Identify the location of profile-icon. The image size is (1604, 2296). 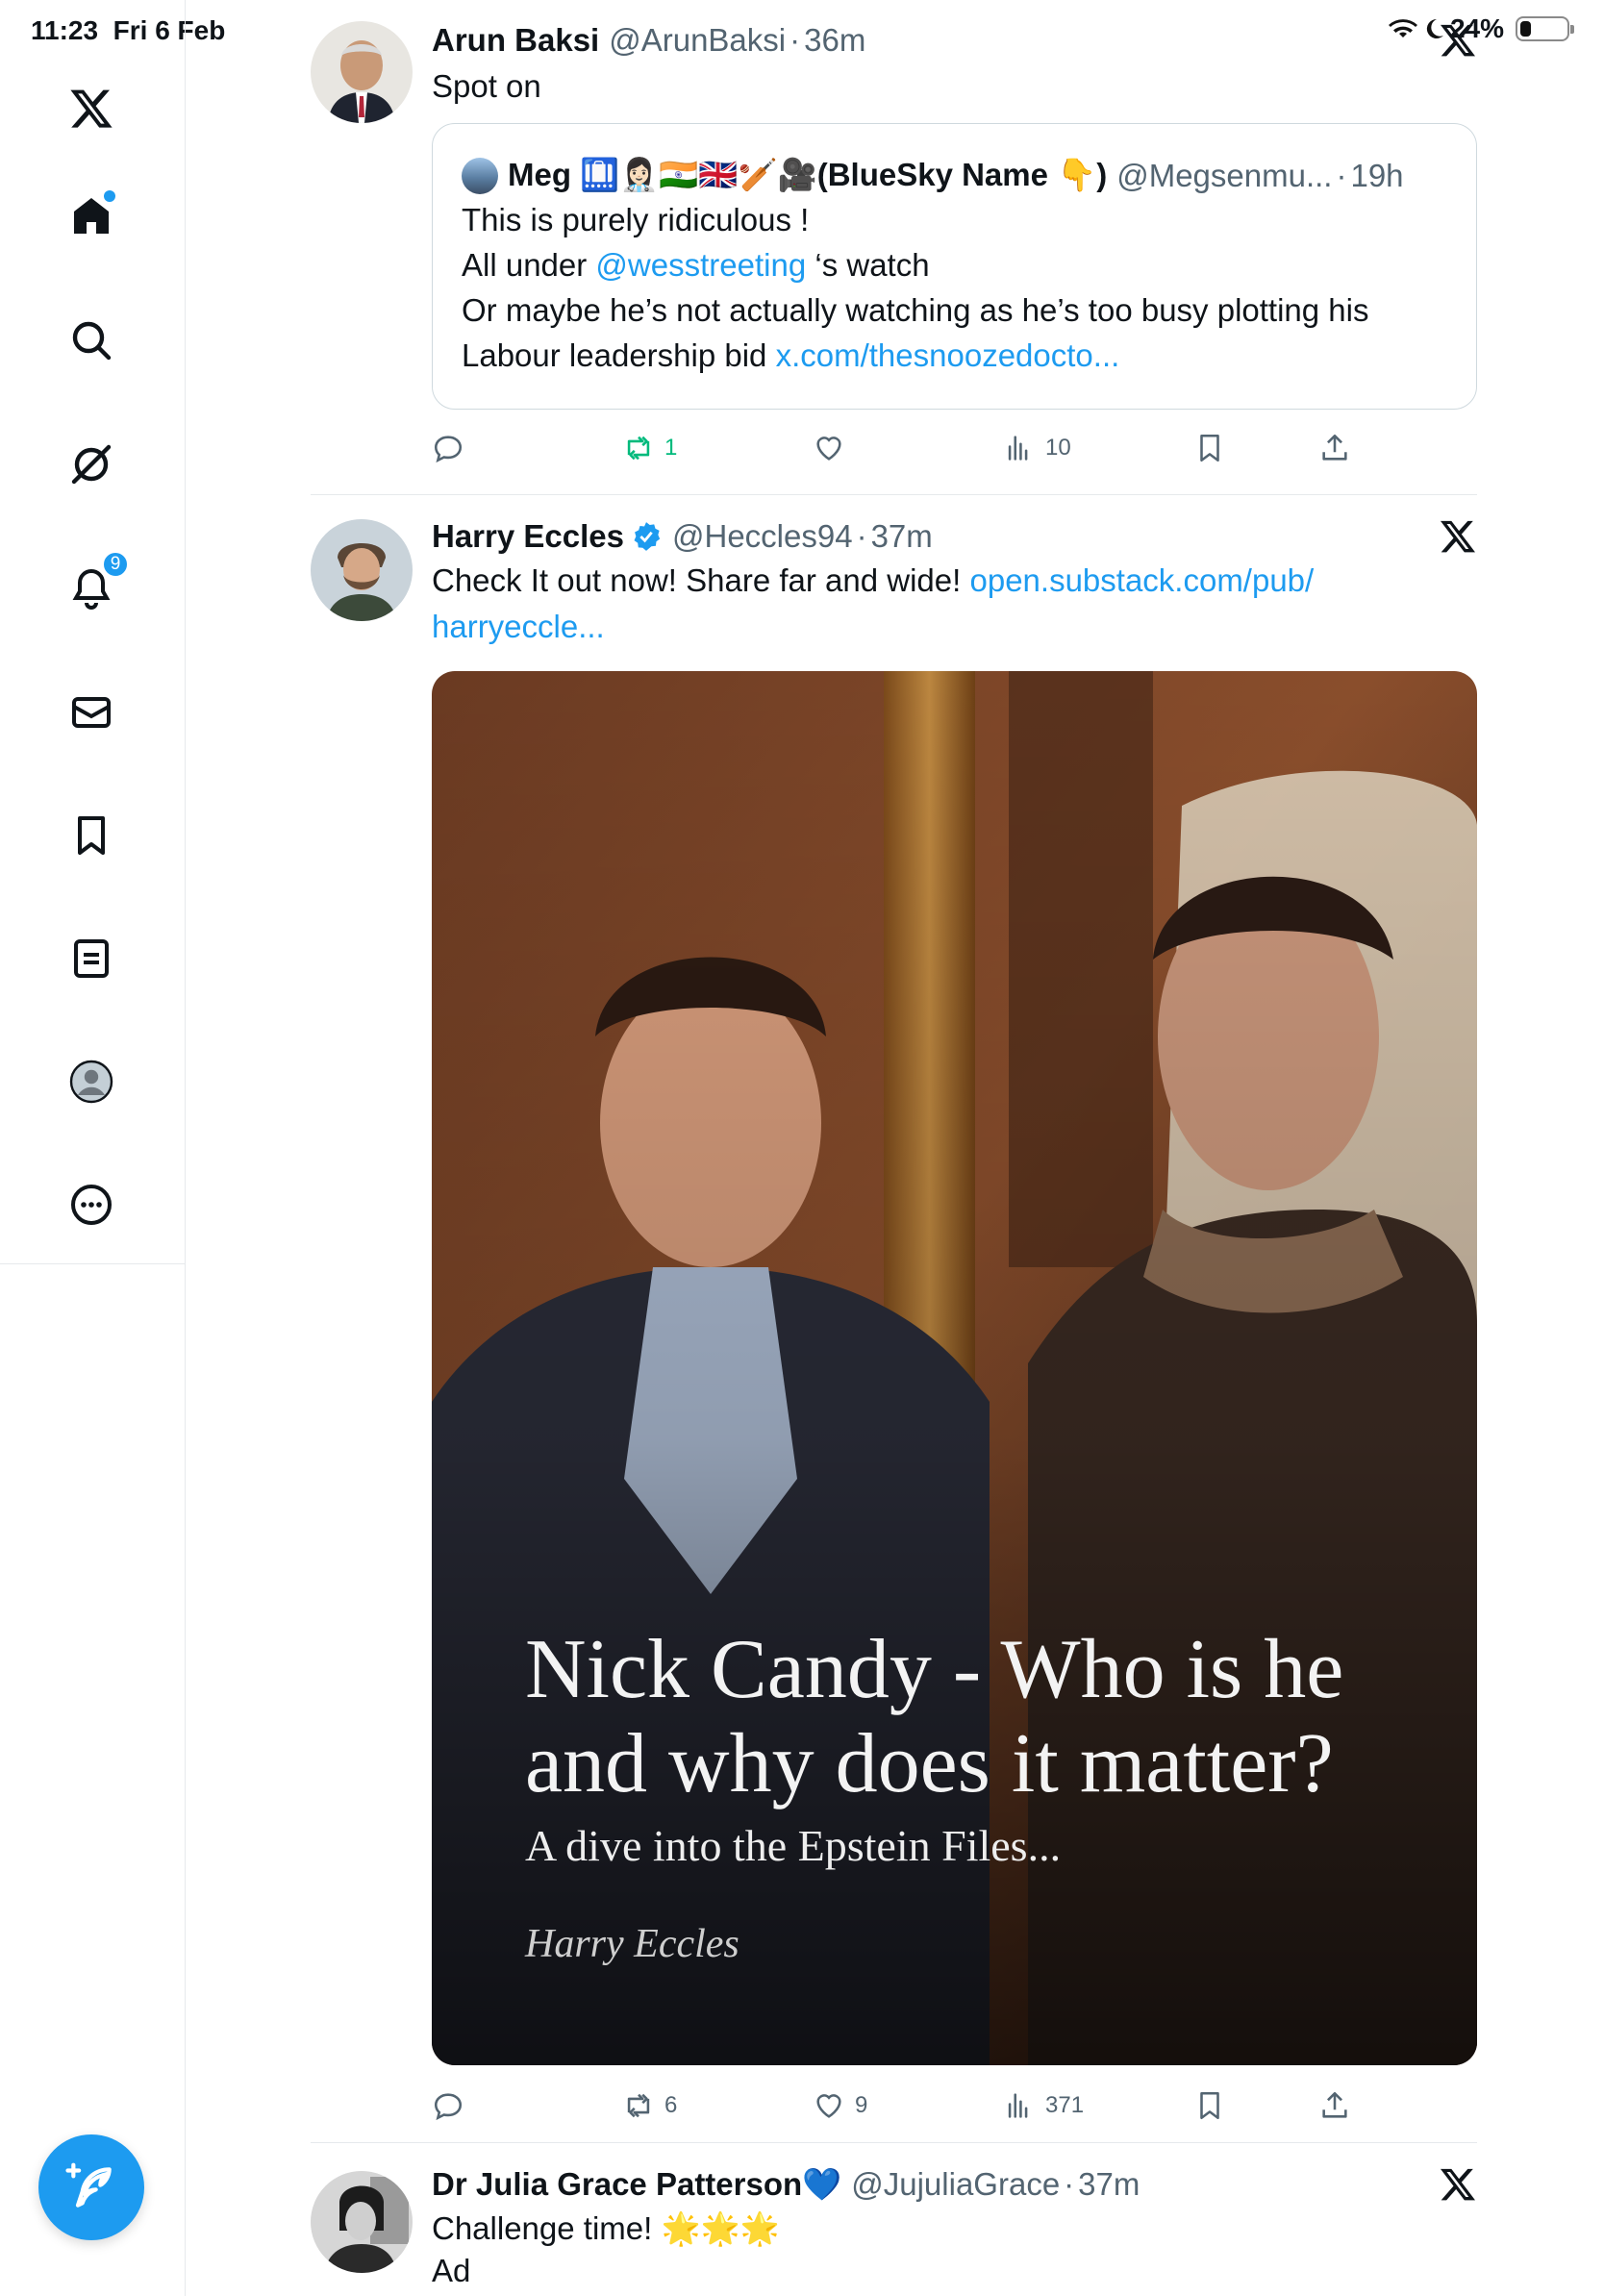
(91, 1082).